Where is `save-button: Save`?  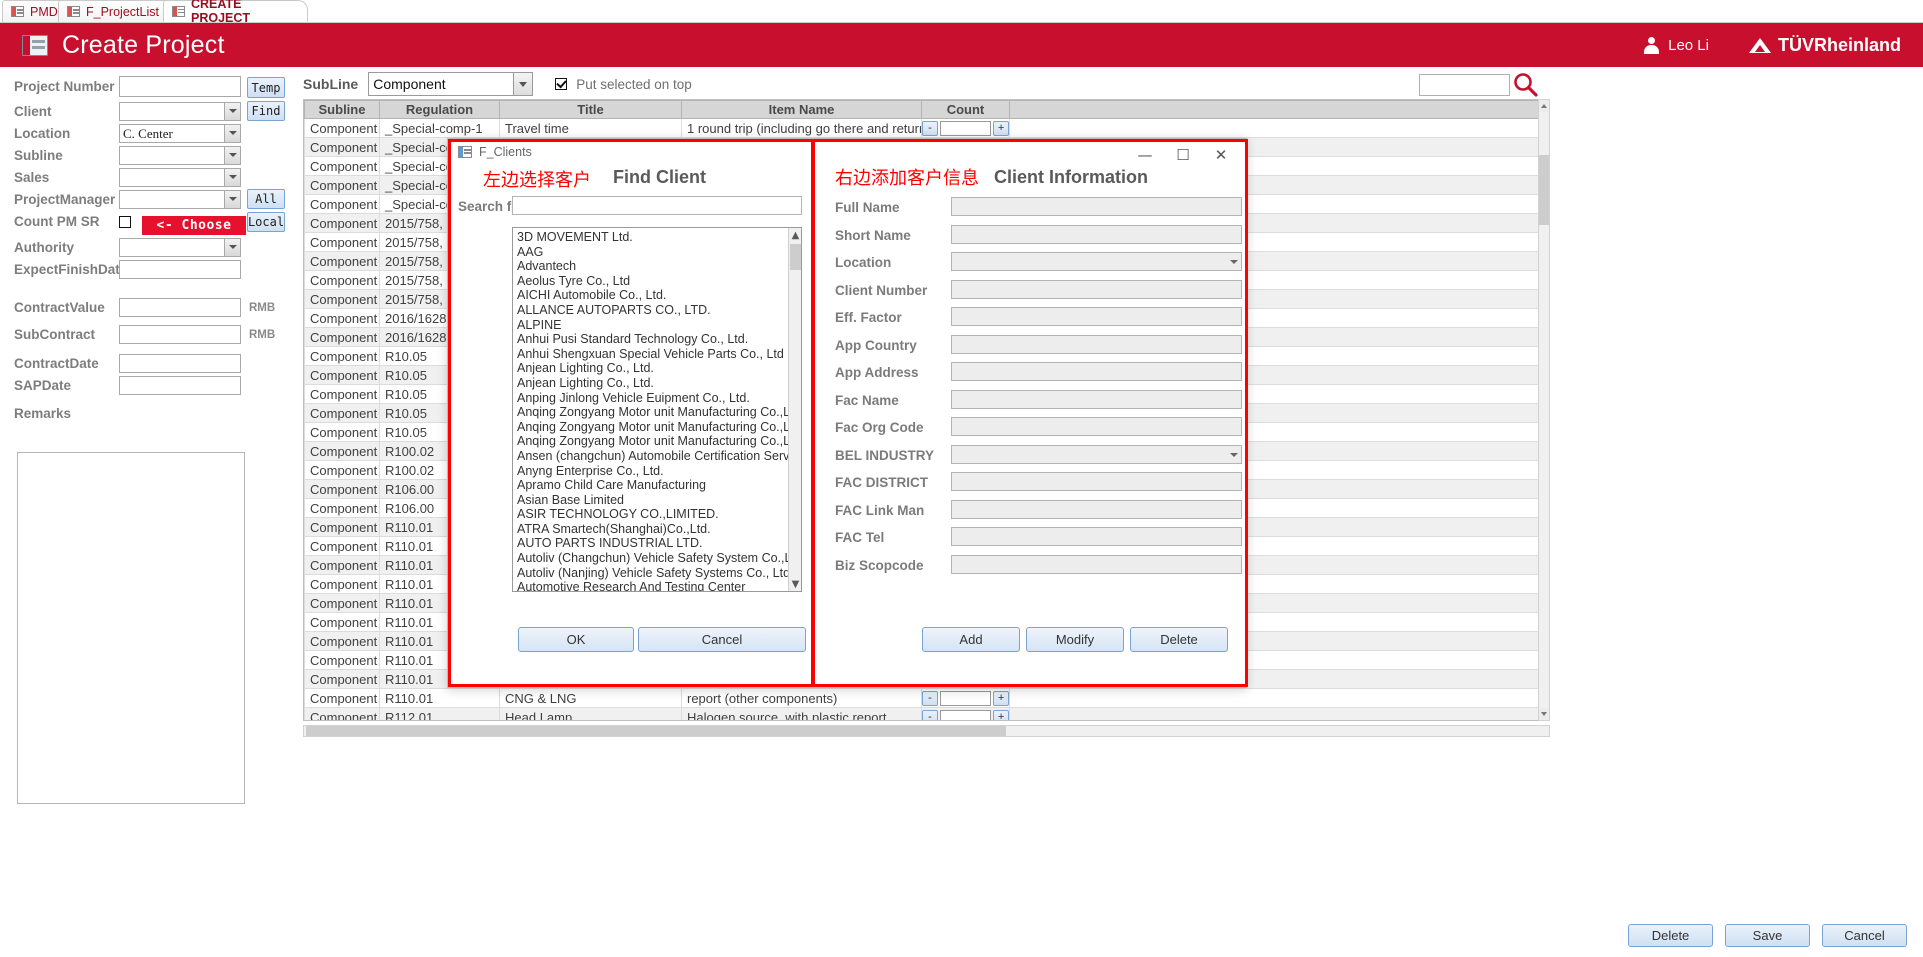
save-button: Save is located at coordinates (1767, 935).